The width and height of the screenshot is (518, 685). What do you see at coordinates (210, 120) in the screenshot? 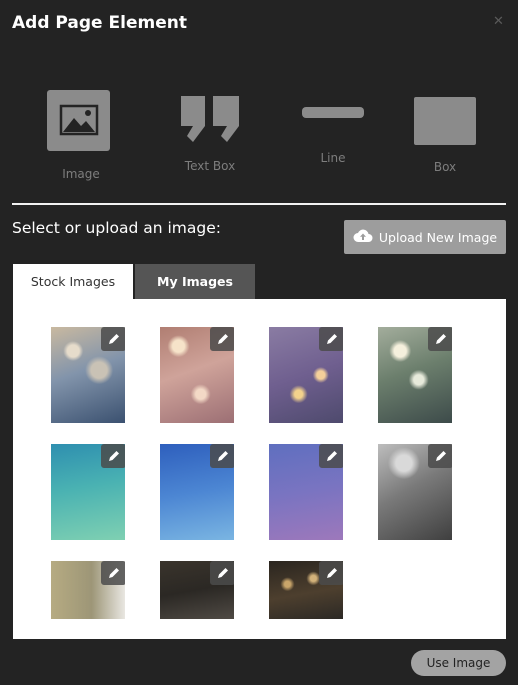
I see `quote-icon` at bounding box center [210, 120].